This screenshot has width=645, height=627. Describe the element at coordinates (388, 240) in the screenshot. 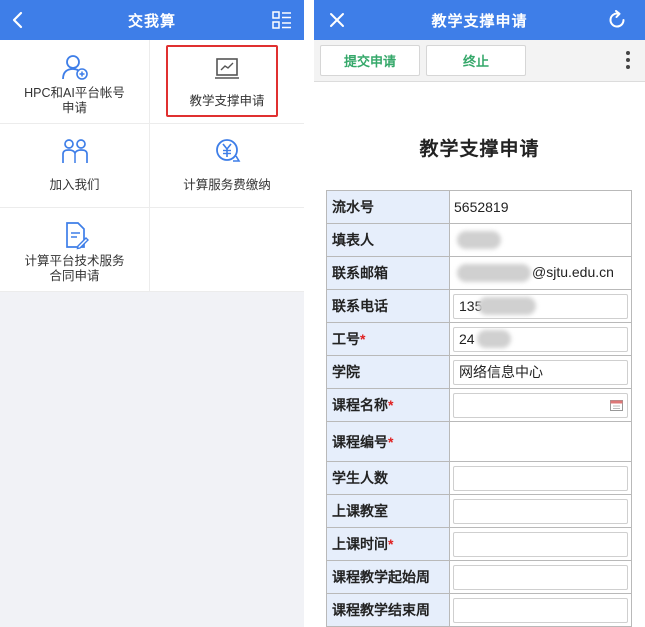

I see `field-label: 填表人` at that location.